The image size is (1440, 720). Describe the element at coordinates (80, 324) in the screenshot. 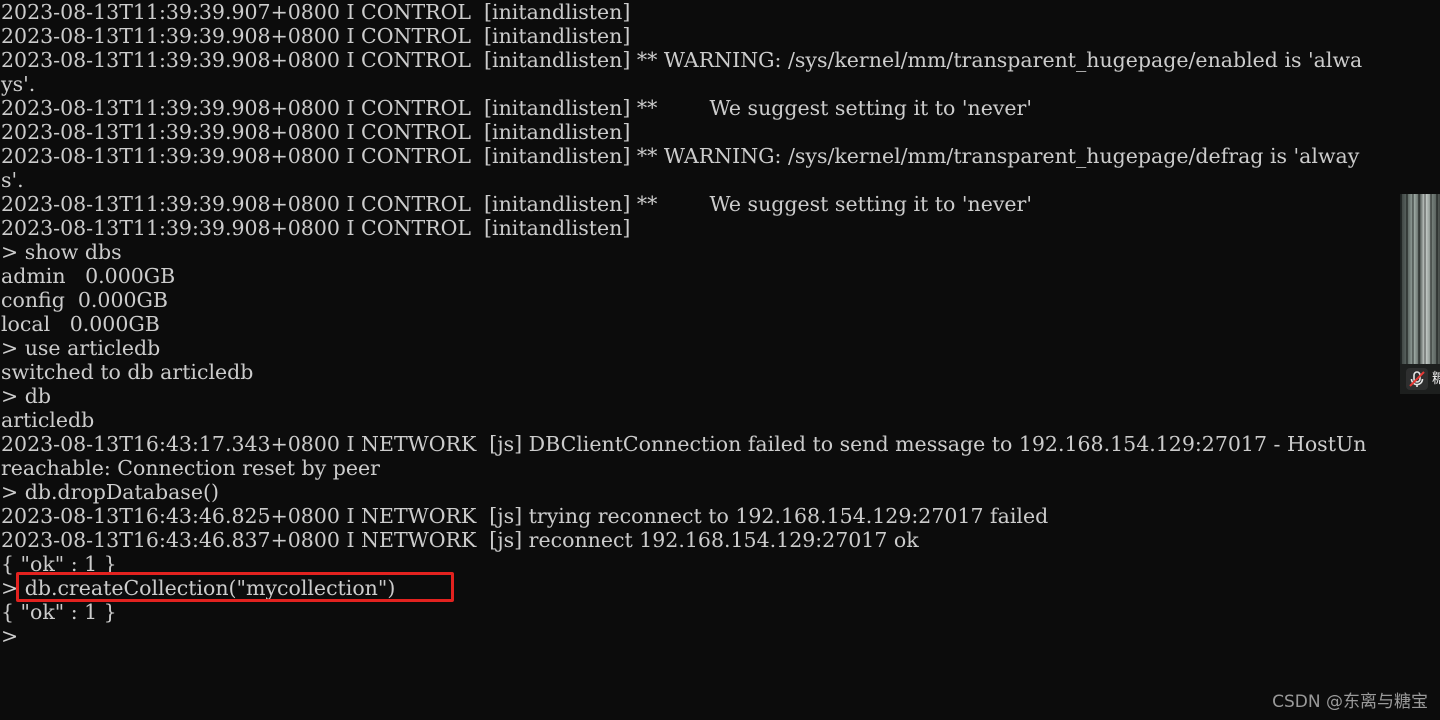

I see `terminal-line: local 0.000GB` at that location.